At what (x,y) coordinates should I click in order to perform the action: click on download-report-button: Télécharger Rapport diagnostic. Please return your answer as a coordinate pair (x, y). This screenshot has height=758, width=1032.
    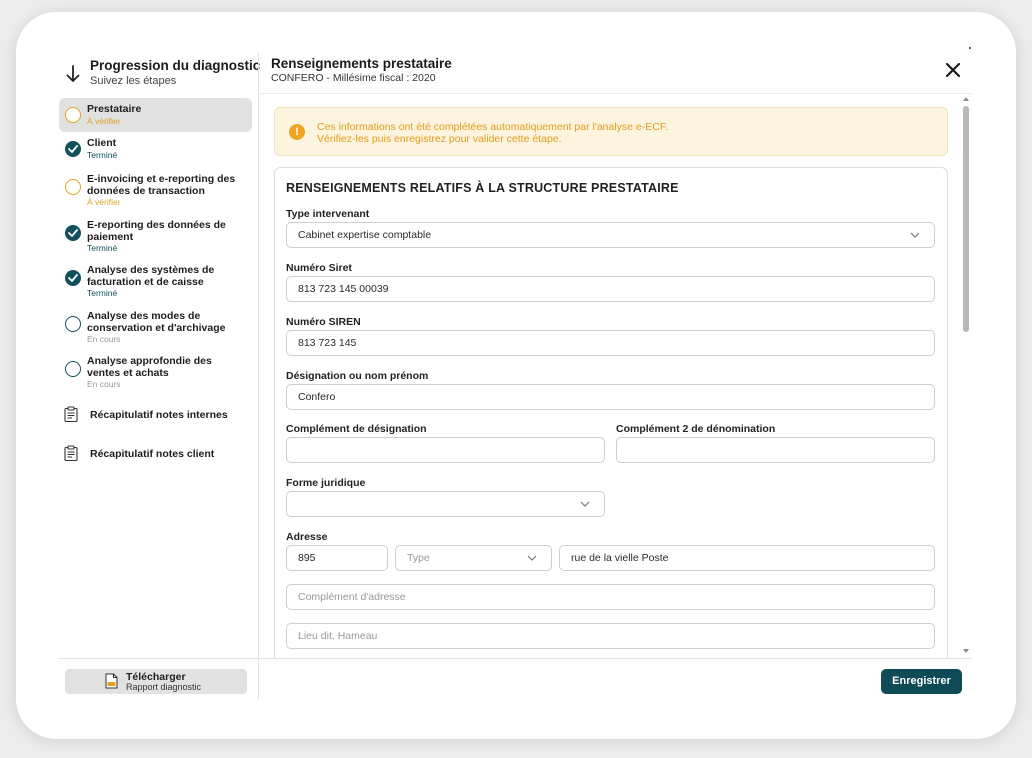
    Looking at the image, I should click on (156, 681).